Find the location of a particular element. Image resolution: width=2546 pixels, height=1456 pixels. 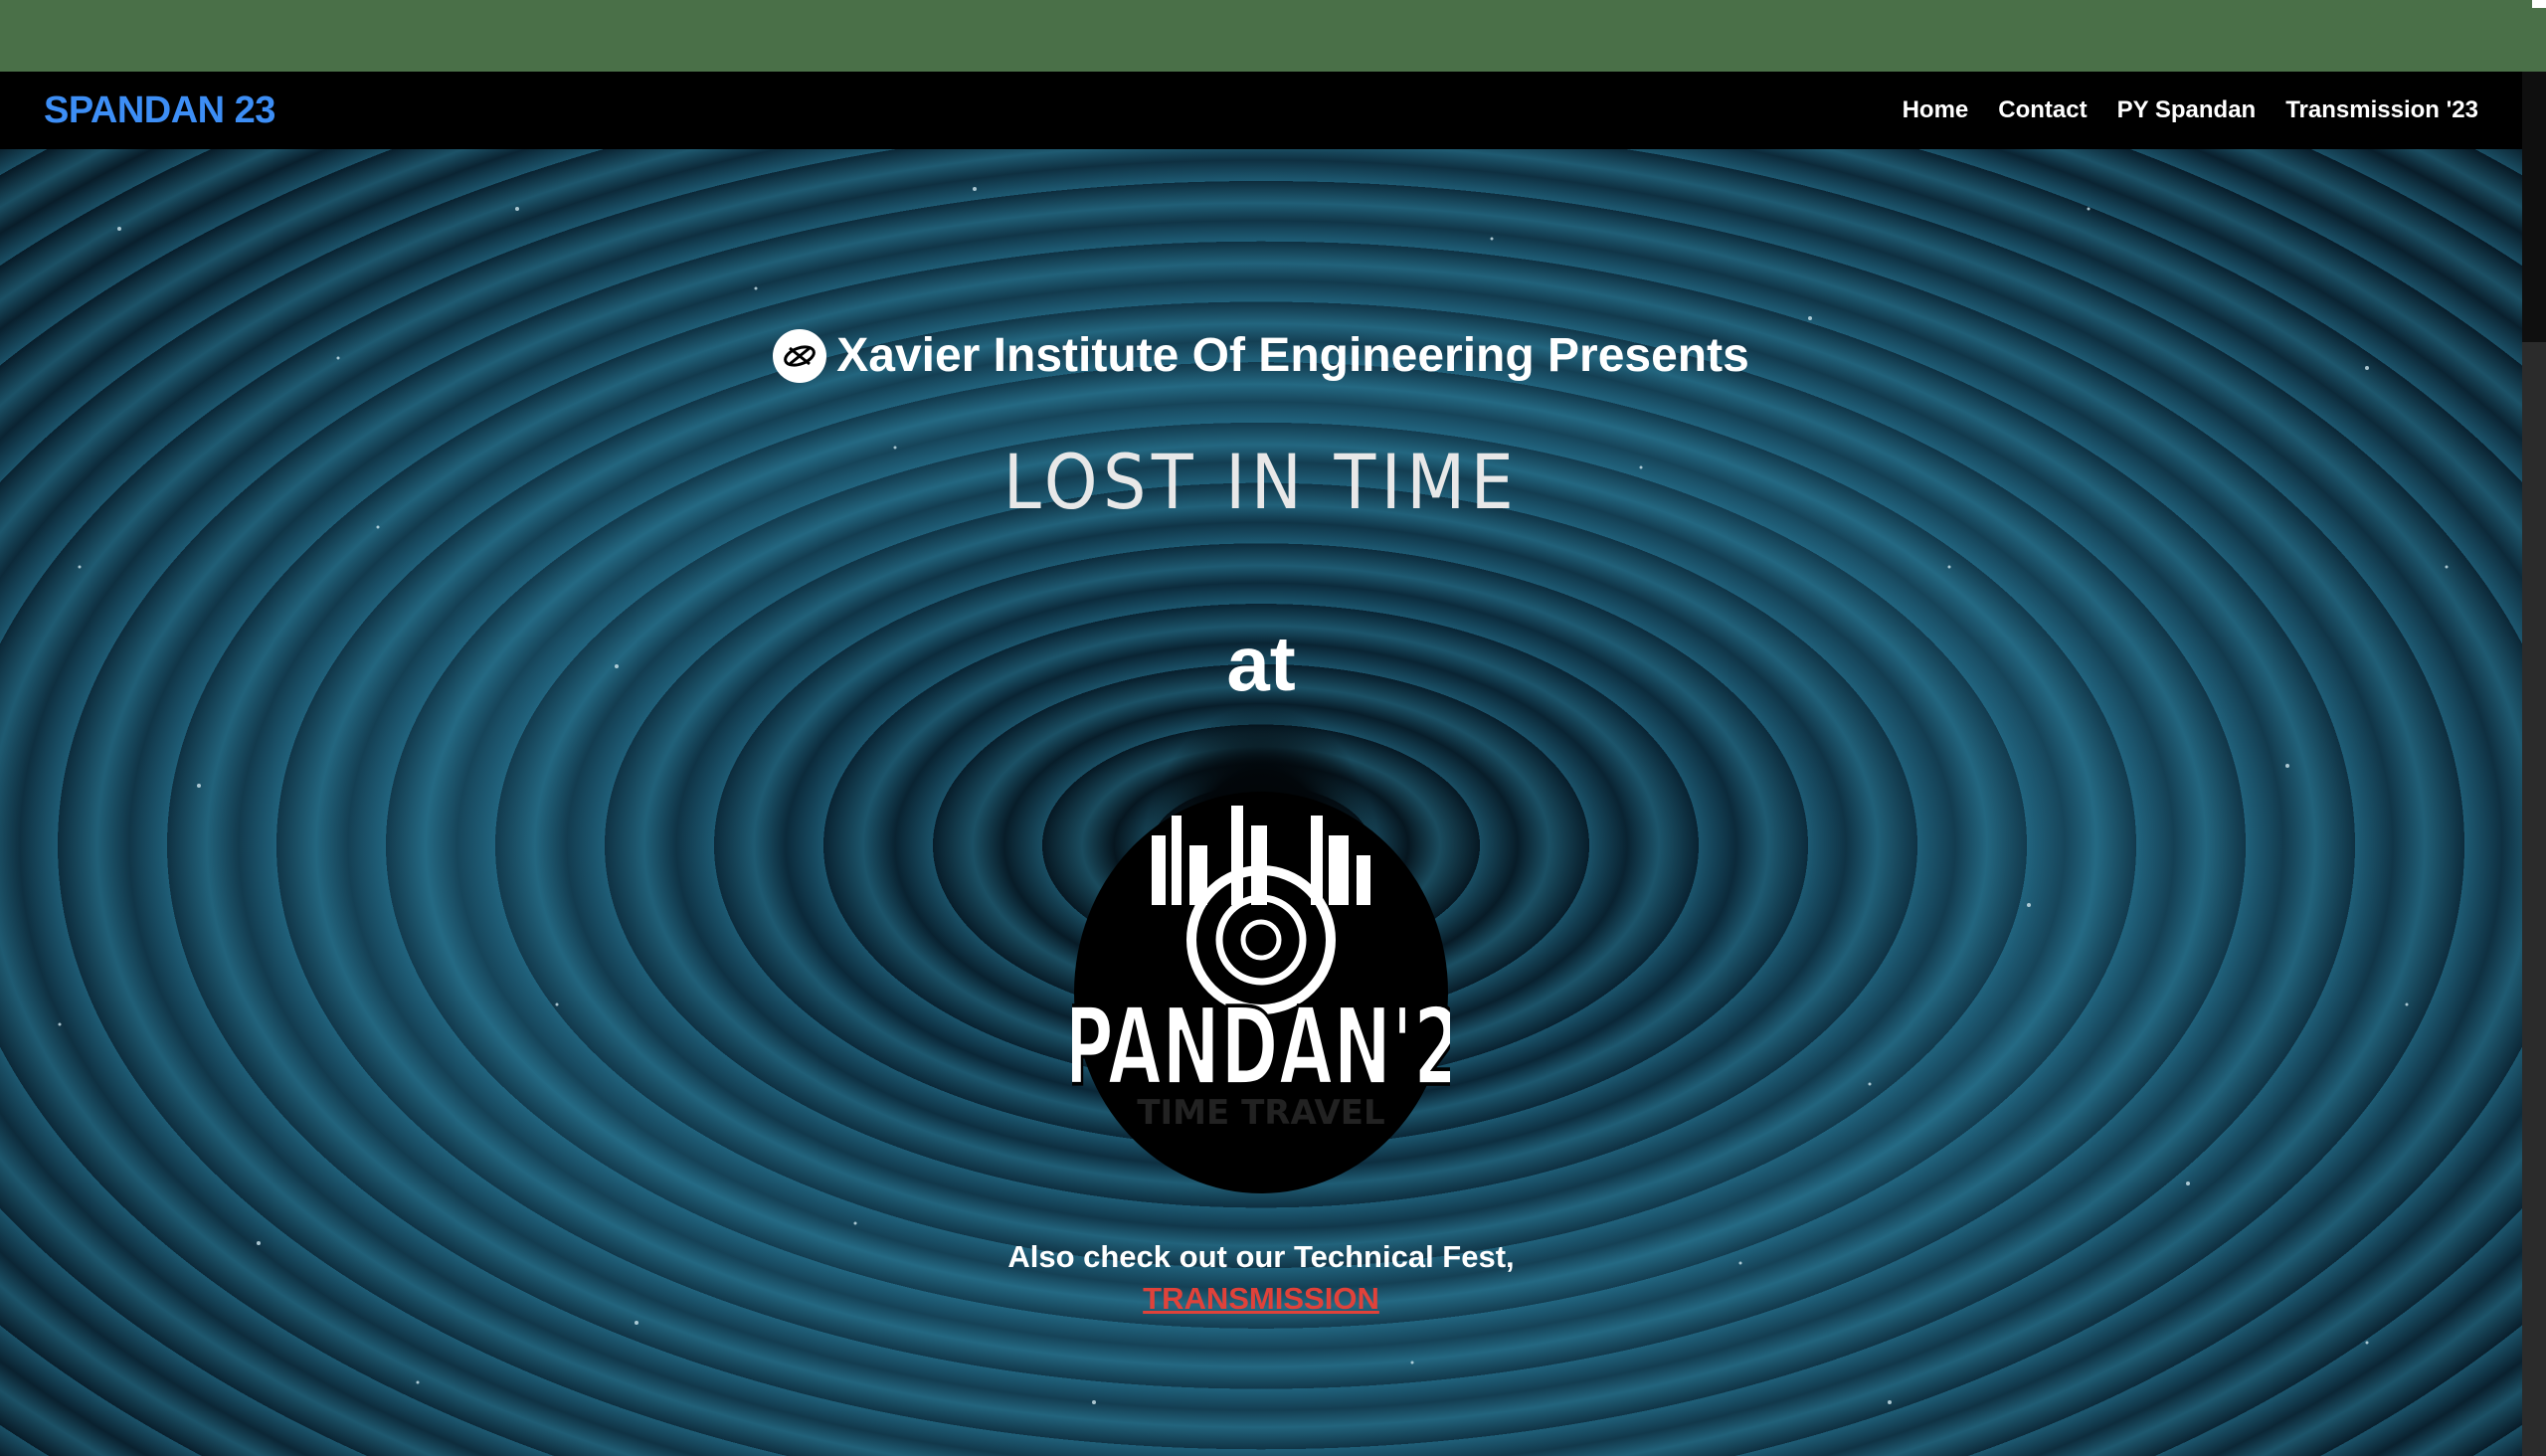

at-text: at is located at coordinates (1261, 663).